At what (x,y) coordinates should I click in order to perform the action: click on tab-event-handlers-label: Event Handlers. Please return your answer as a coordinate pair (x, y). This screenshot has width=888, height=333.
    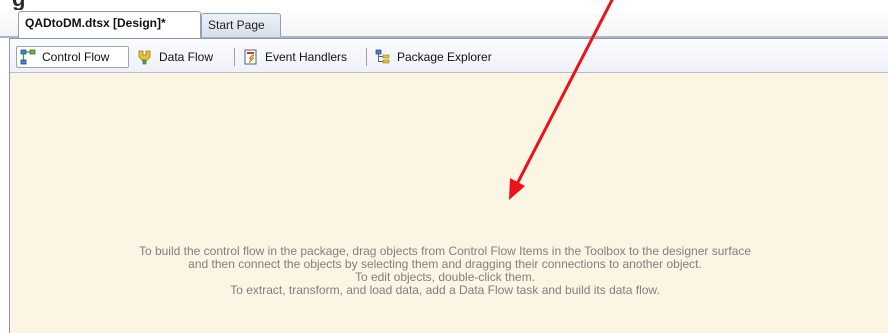
    Looking at the image, I should click on (306, 57).